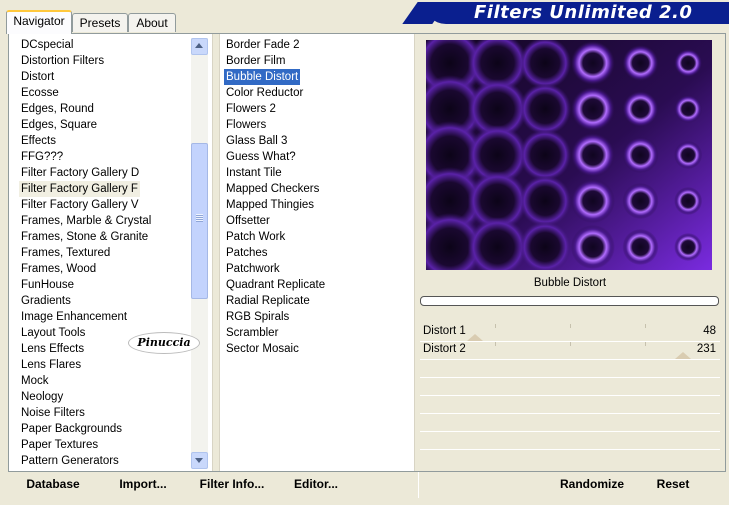 This screenshot has height=505, width=729. What do you see at coordinates (53, 413) in the screenshot?
I see `category-item: Noise Filters` at bounding box center [53, 413].